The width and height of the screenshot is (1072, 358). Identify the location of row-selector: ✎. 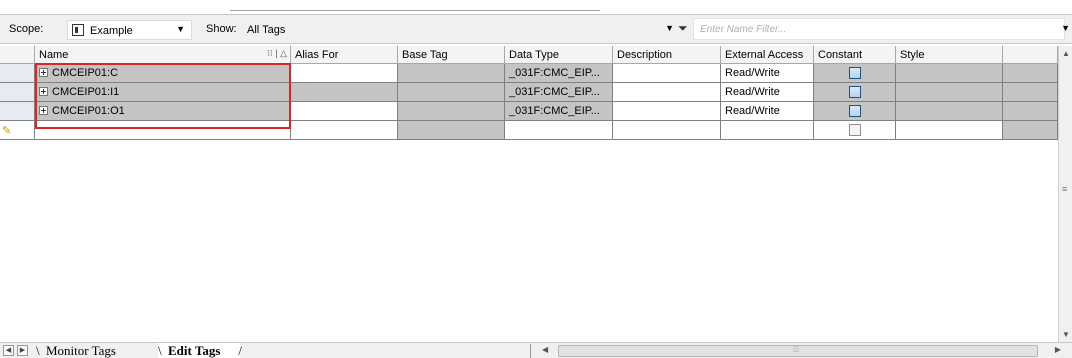
(17, 130).